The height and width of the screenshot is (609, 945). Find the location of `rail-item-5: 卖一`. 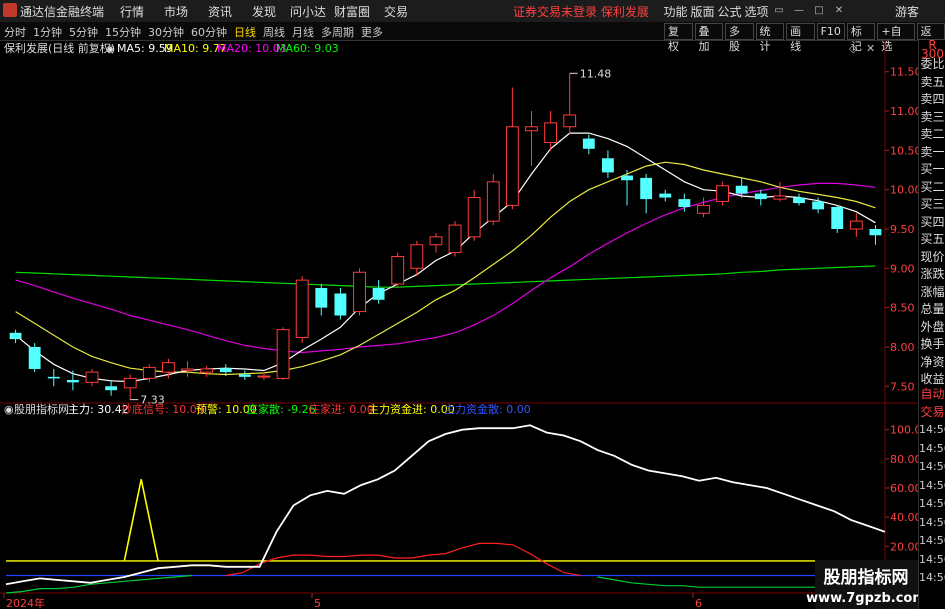

rail-item-5: 卖一 is located at coordinates (932, 151).